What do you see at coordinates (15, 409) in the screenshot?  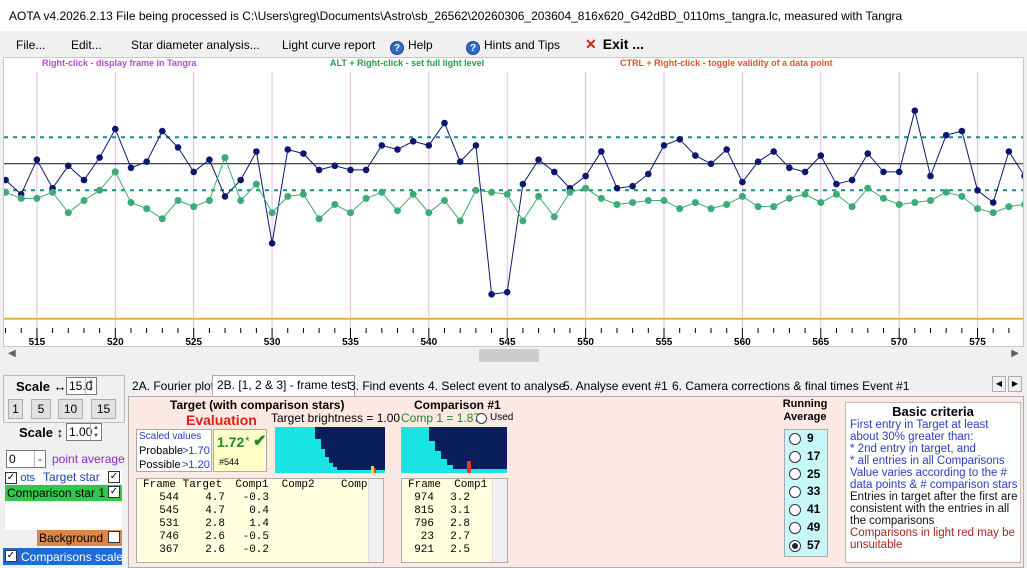 I see `scale-button-1: 1` at bounding box center [15, 409].